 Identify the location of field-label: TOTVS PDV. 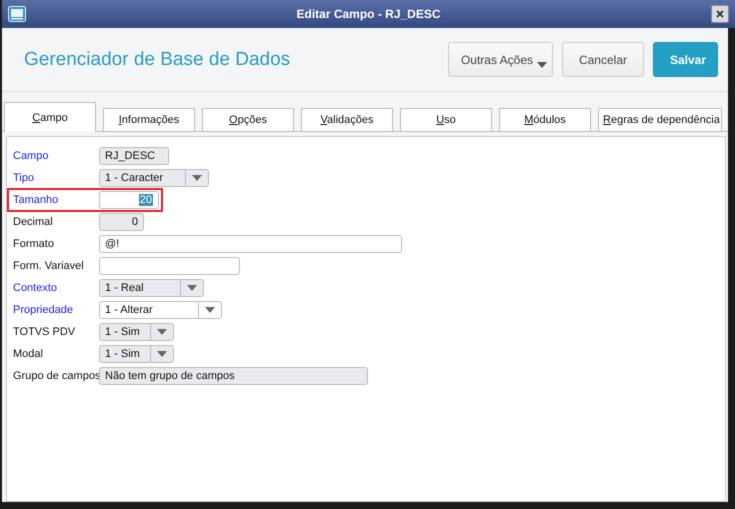
(44, 332).